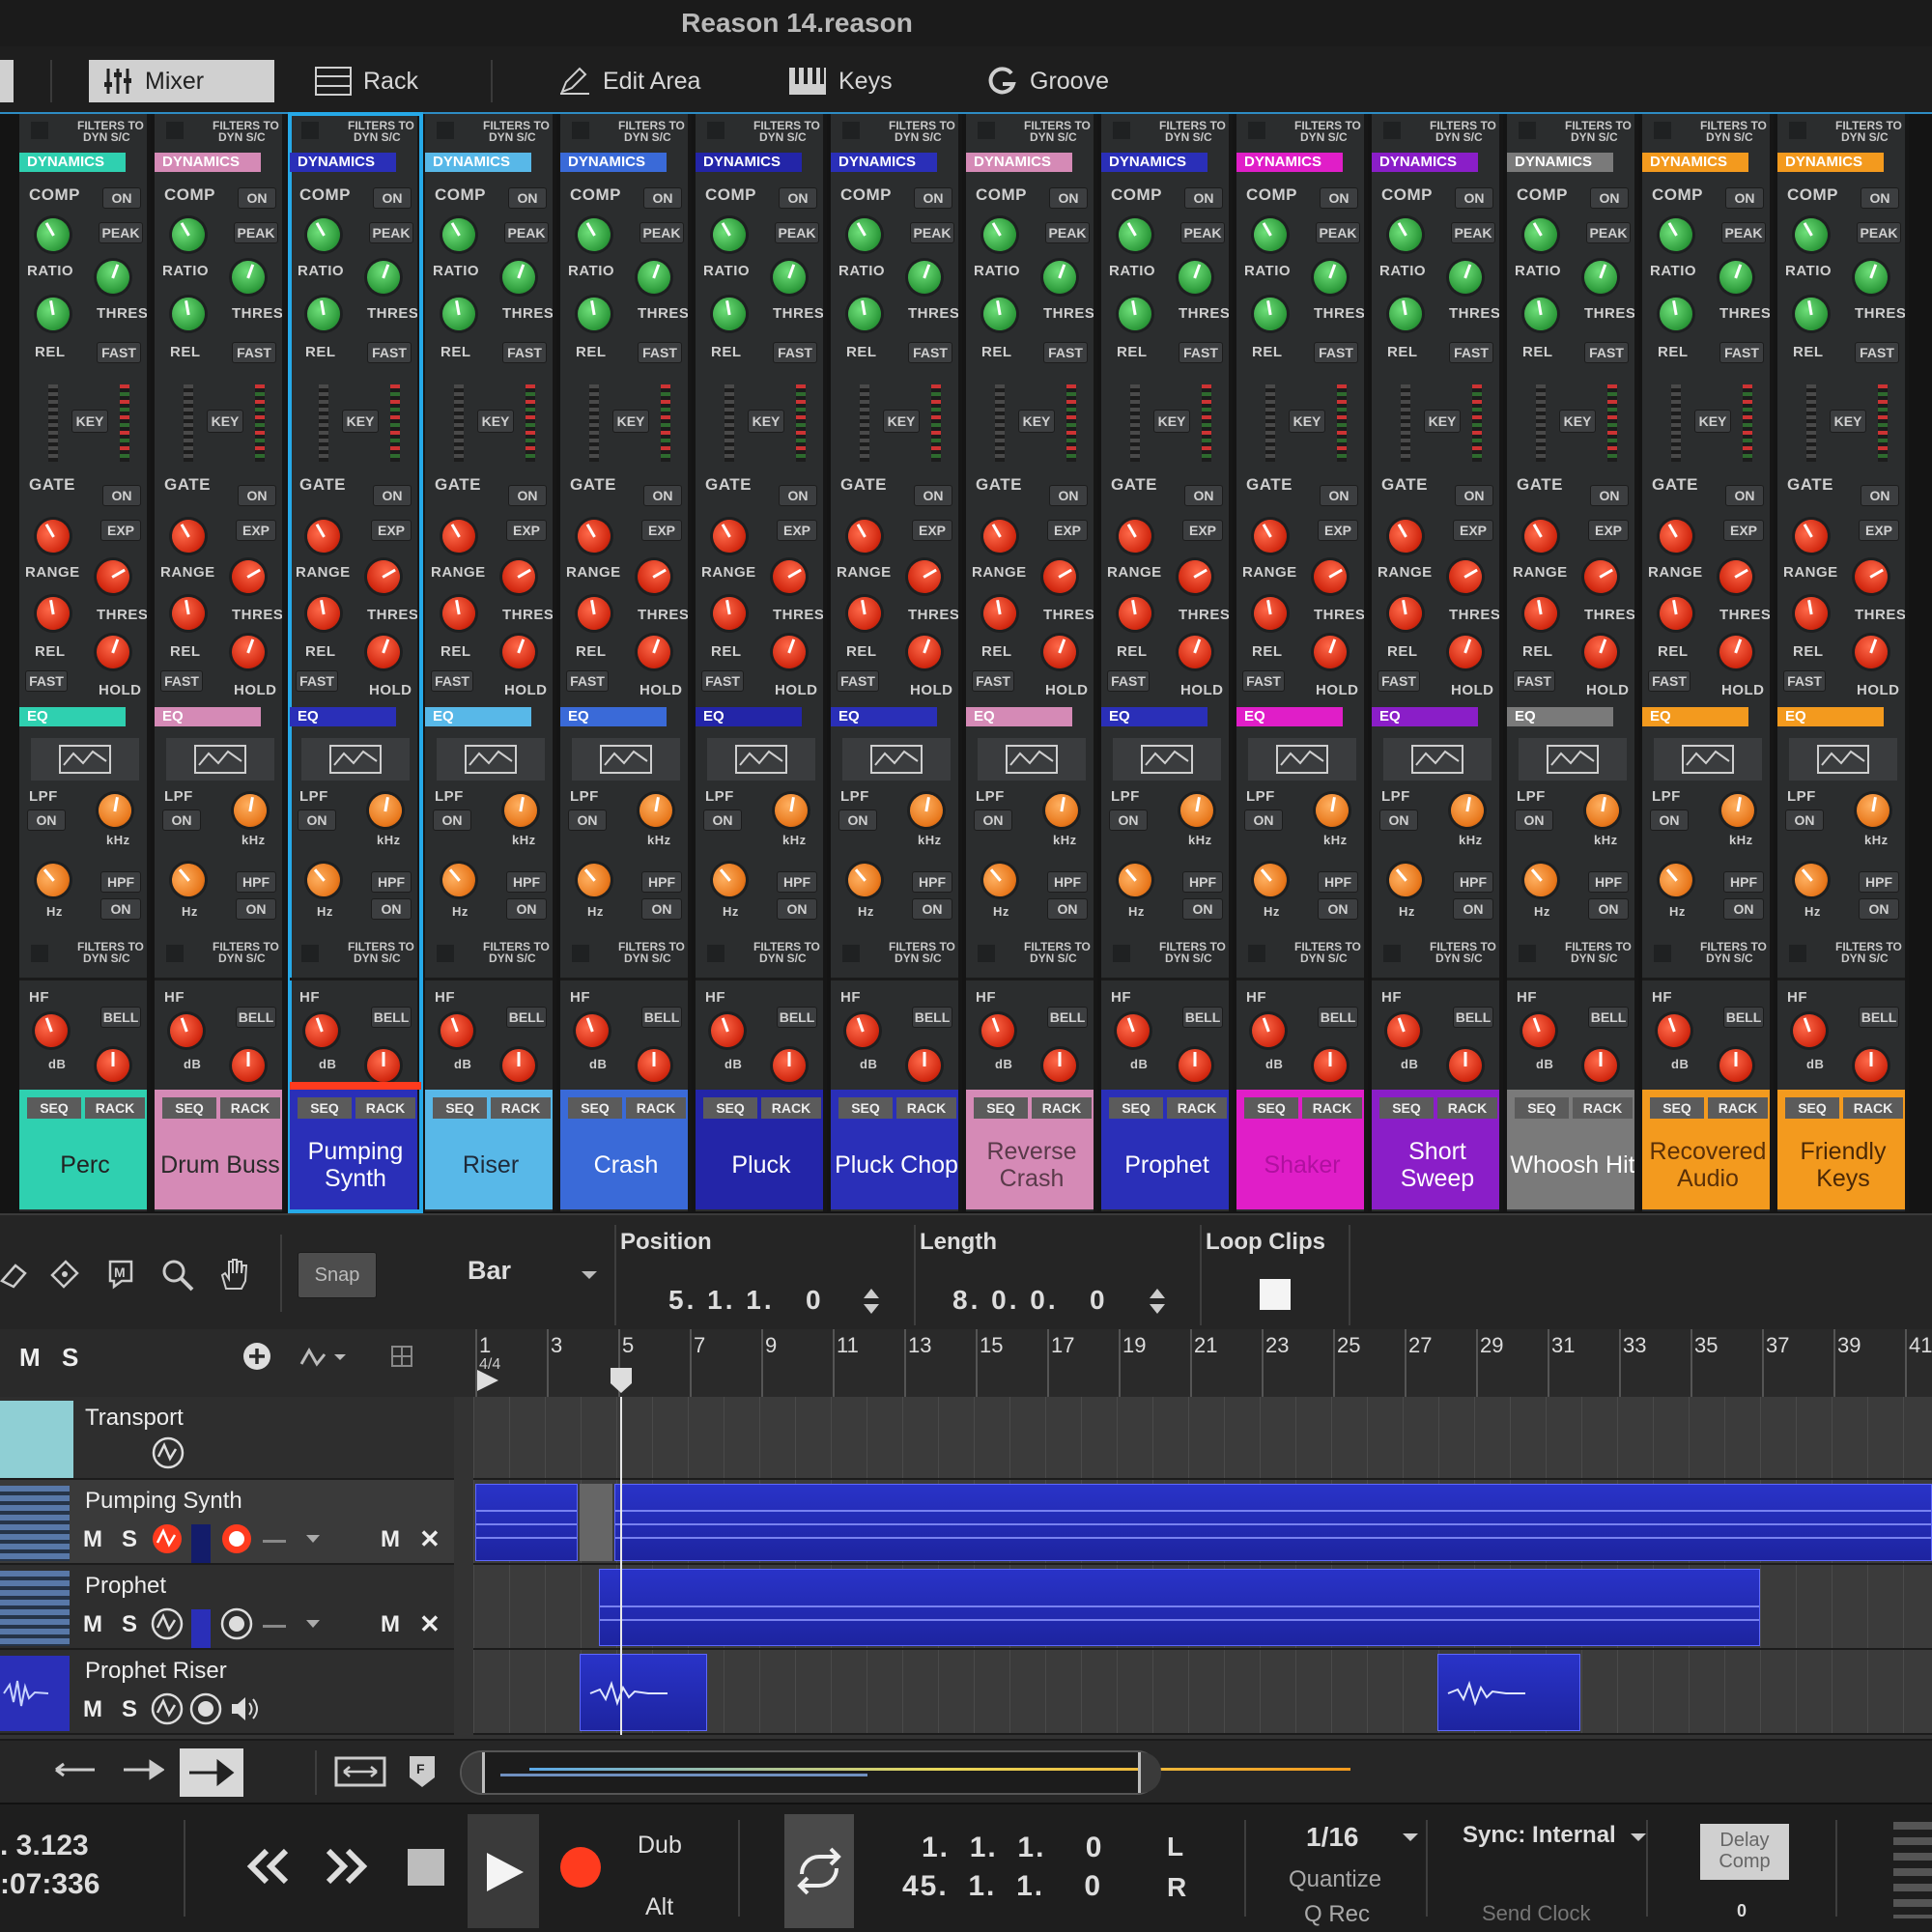 This screenshot has width=1932, height=1932. I want to click on bar-ruler: 1 3 5 7 9 11 13 15 17 19 21 23 25 27 29 31 33 35 37 39 41 4/4, so click(1202, 1363).